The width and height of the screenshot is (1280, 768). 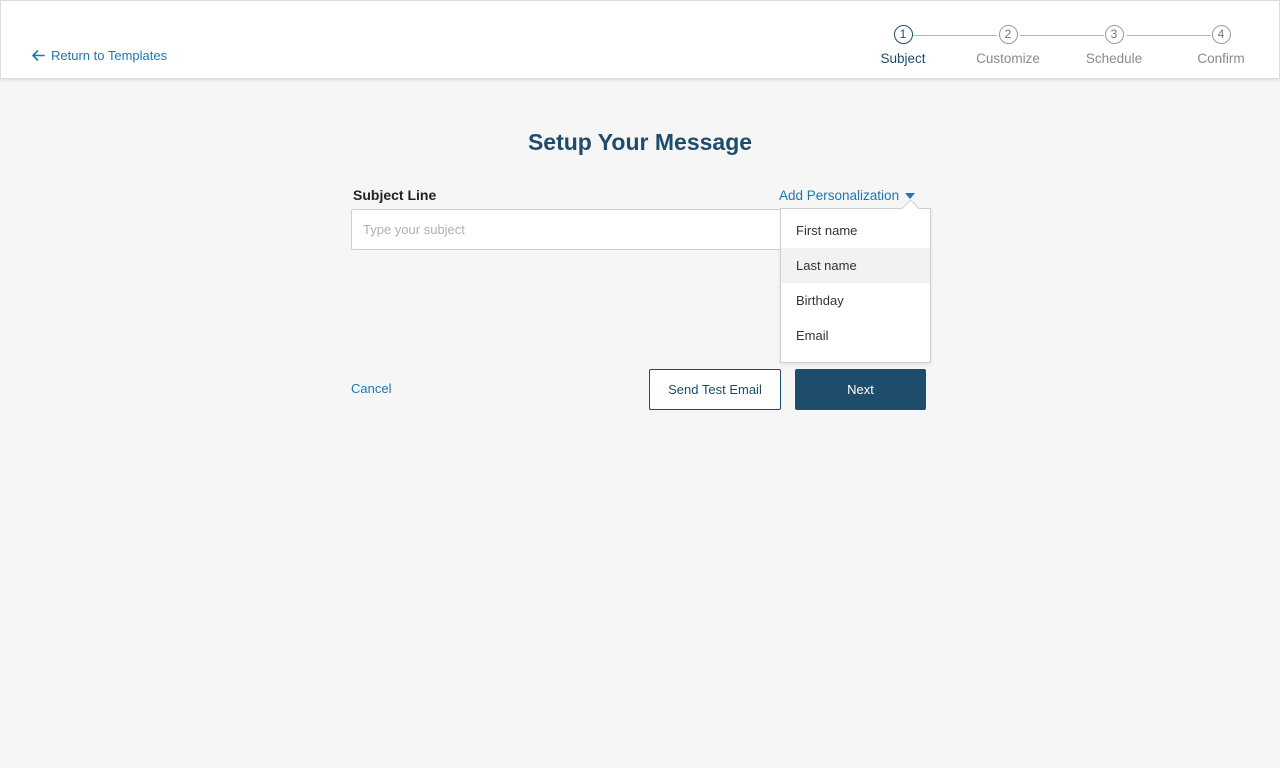 I want to click on add-personalization-label: Add Personalization, so click(x=839, y=195).